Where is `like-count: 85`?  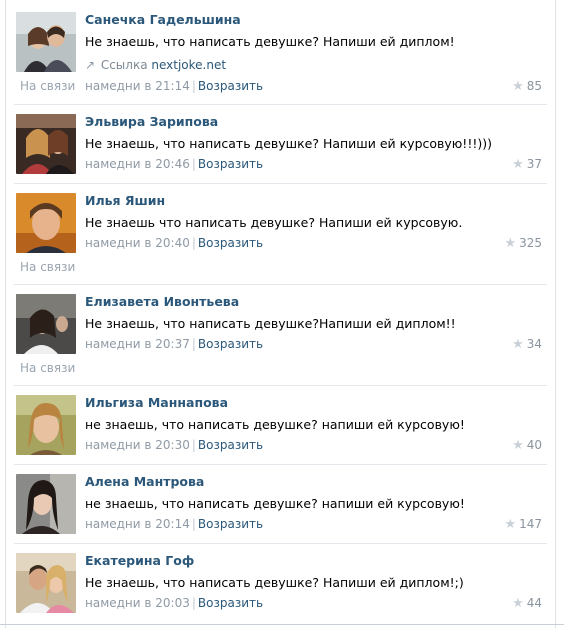 like-count: 85 is located at coordinates (534, 86).